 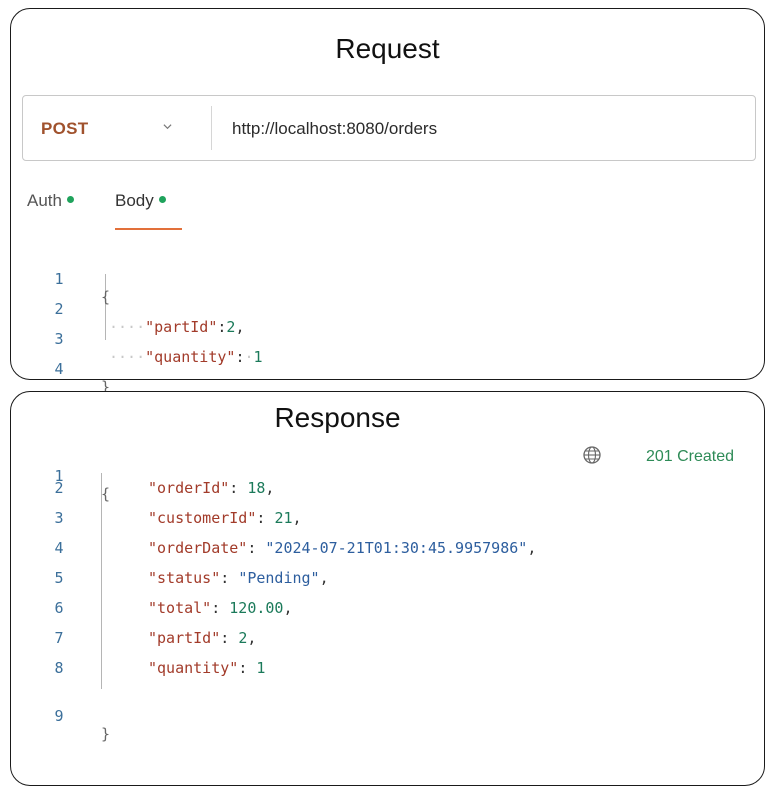 What do you see at coordinates (256, 608) in the screenshot?
I see `json-value: 120.00` at bounding box center [256, 608].